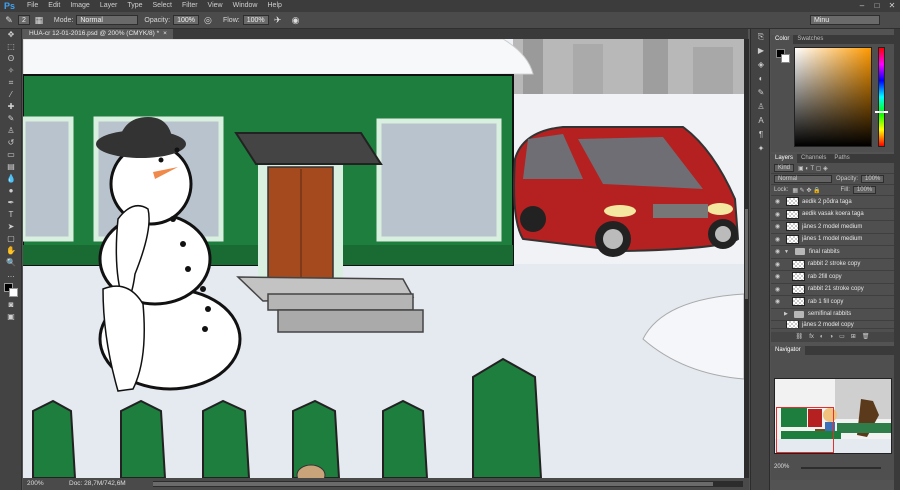  I want to click on actions-panel-icon: ▶, so click(761, 51).